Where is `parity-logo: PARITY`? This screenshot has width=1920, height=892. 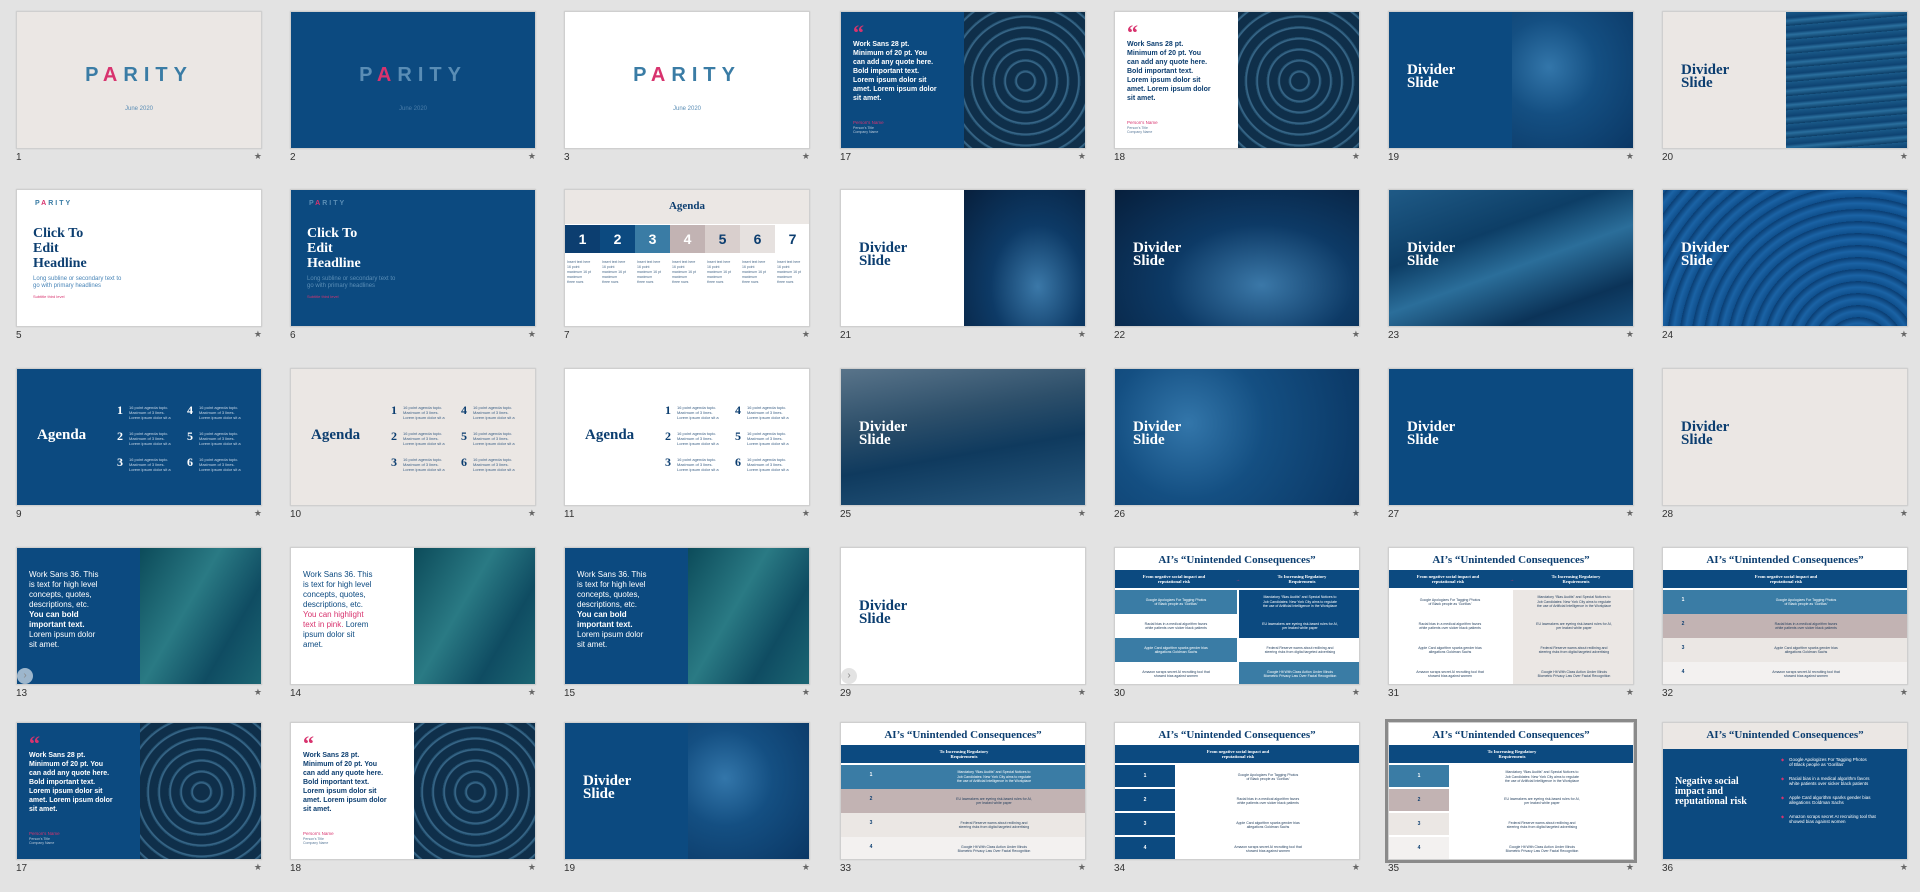
parity-logo: PARITY is located at coordinates (328, 203).